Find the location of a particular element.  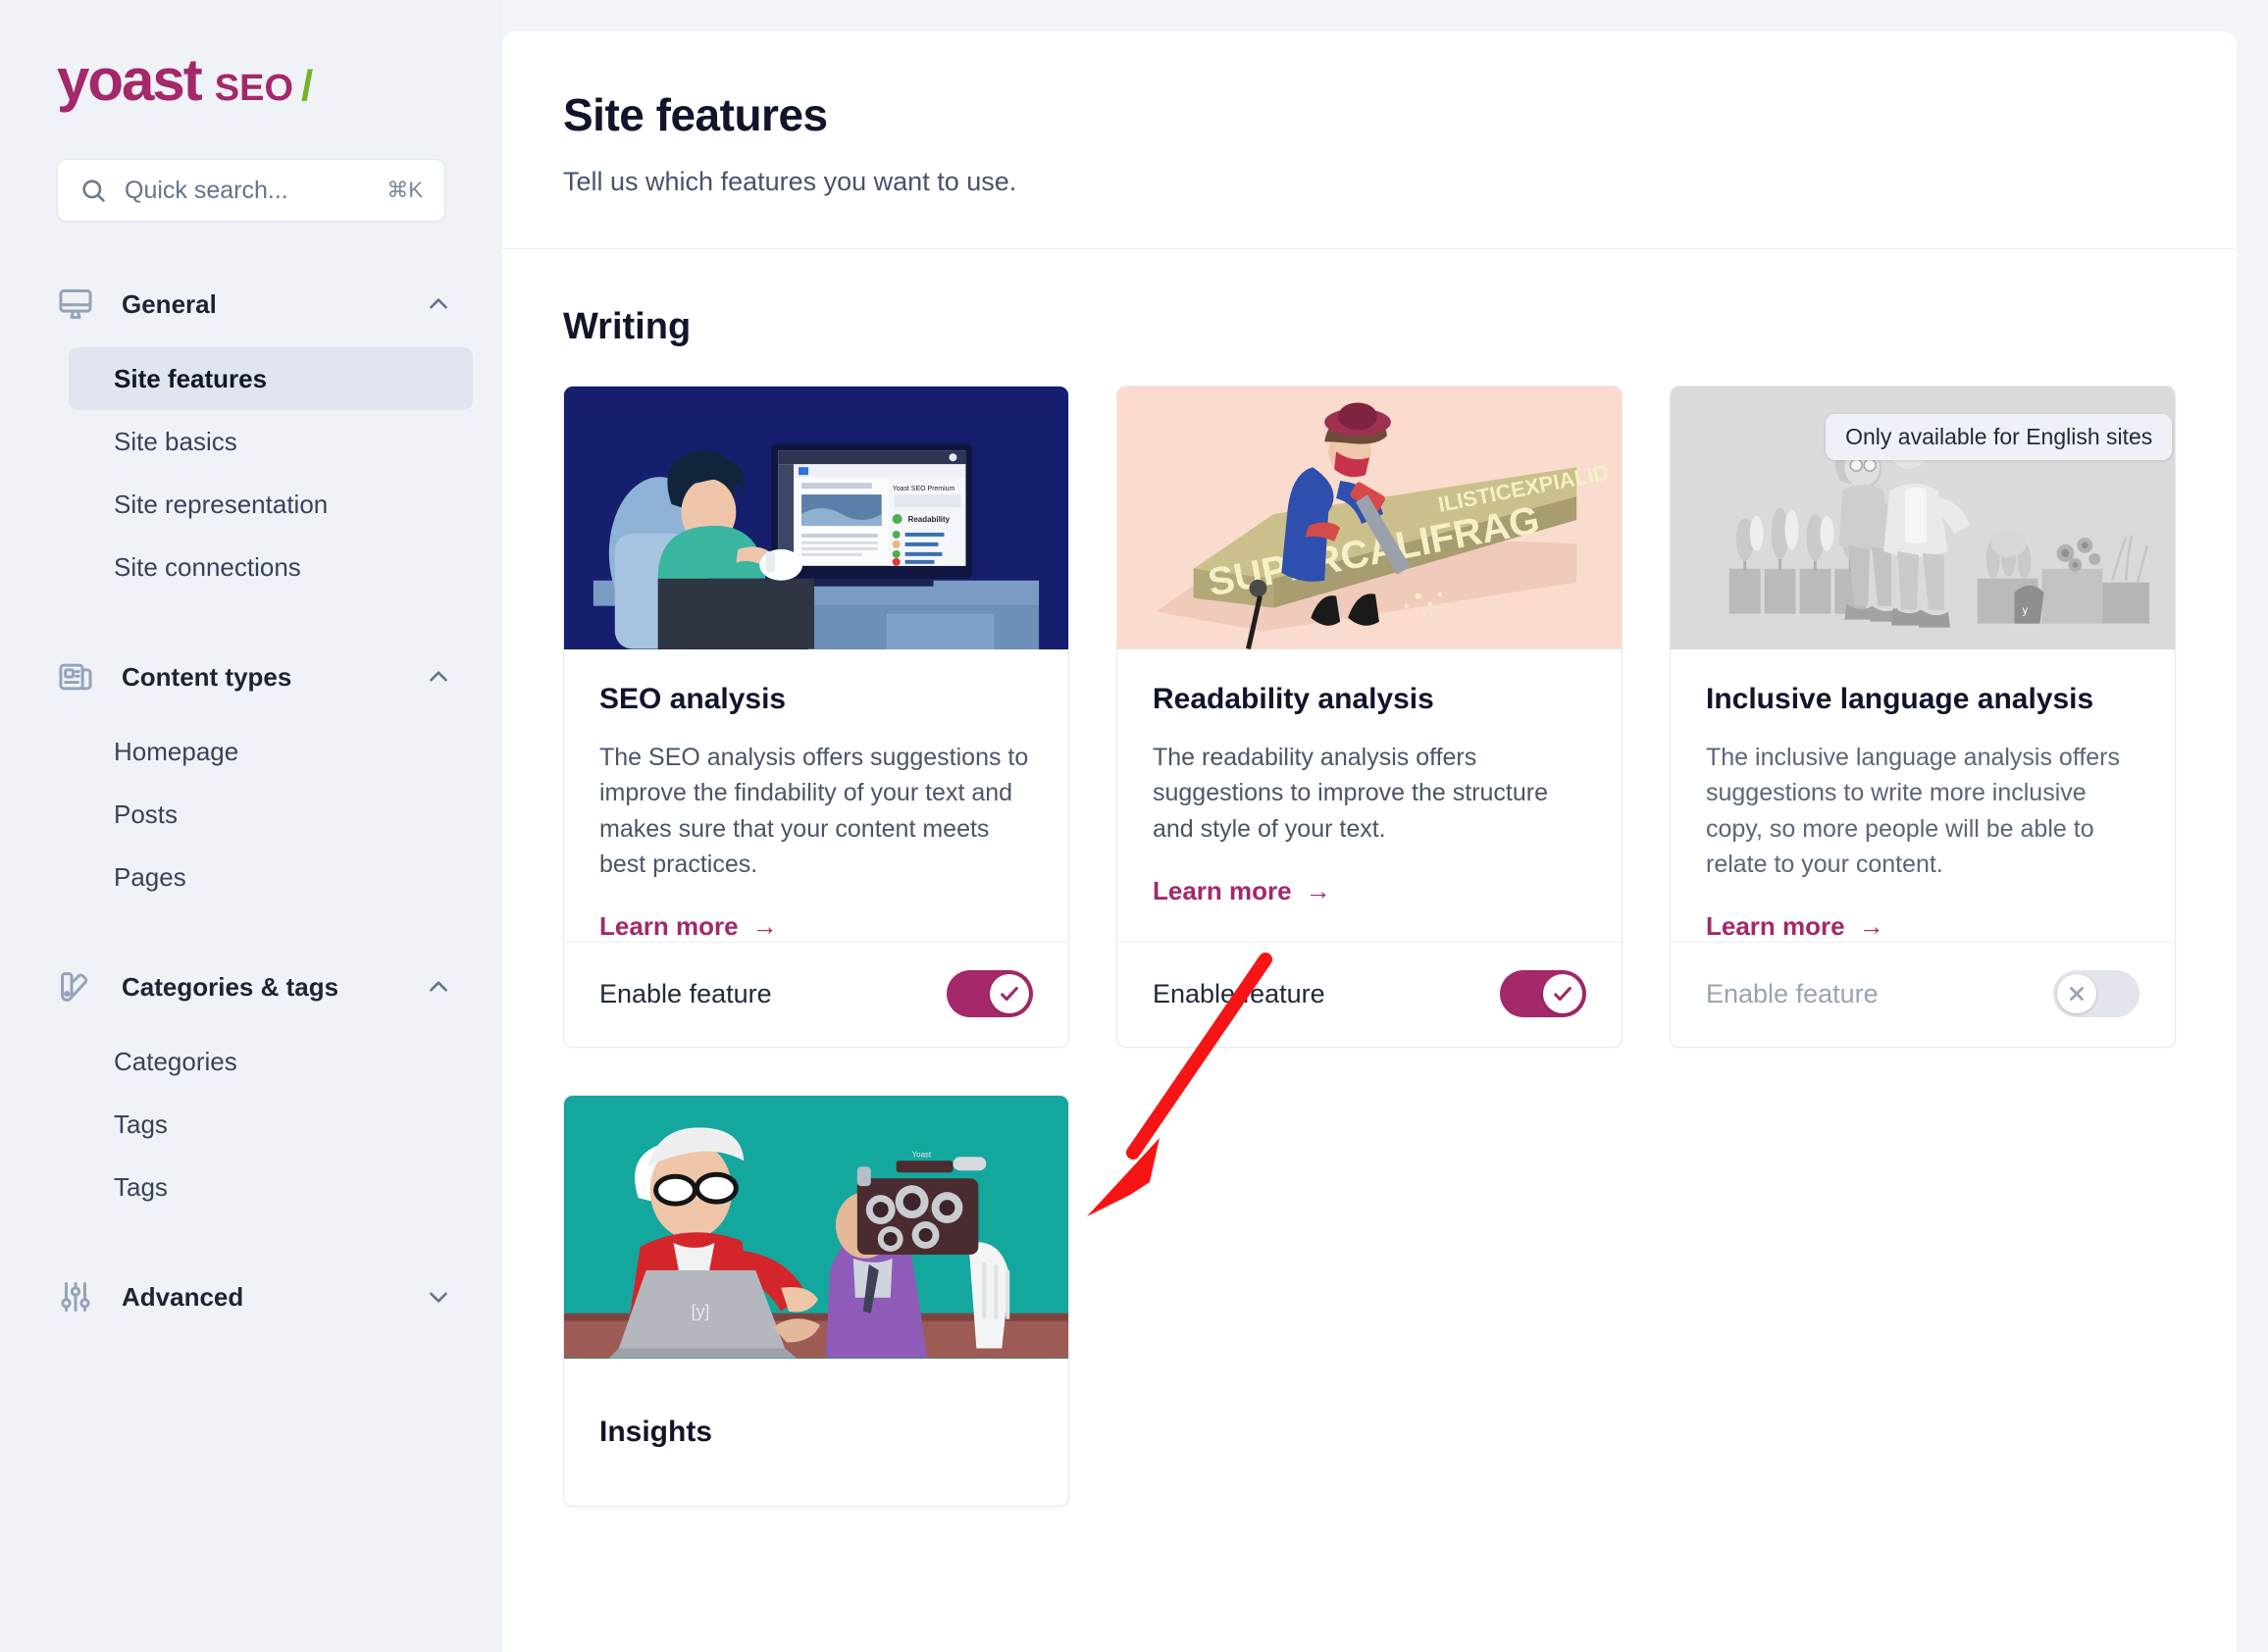

sidebar-group-advanced: Advanced is located at coordinates (251, 1296).